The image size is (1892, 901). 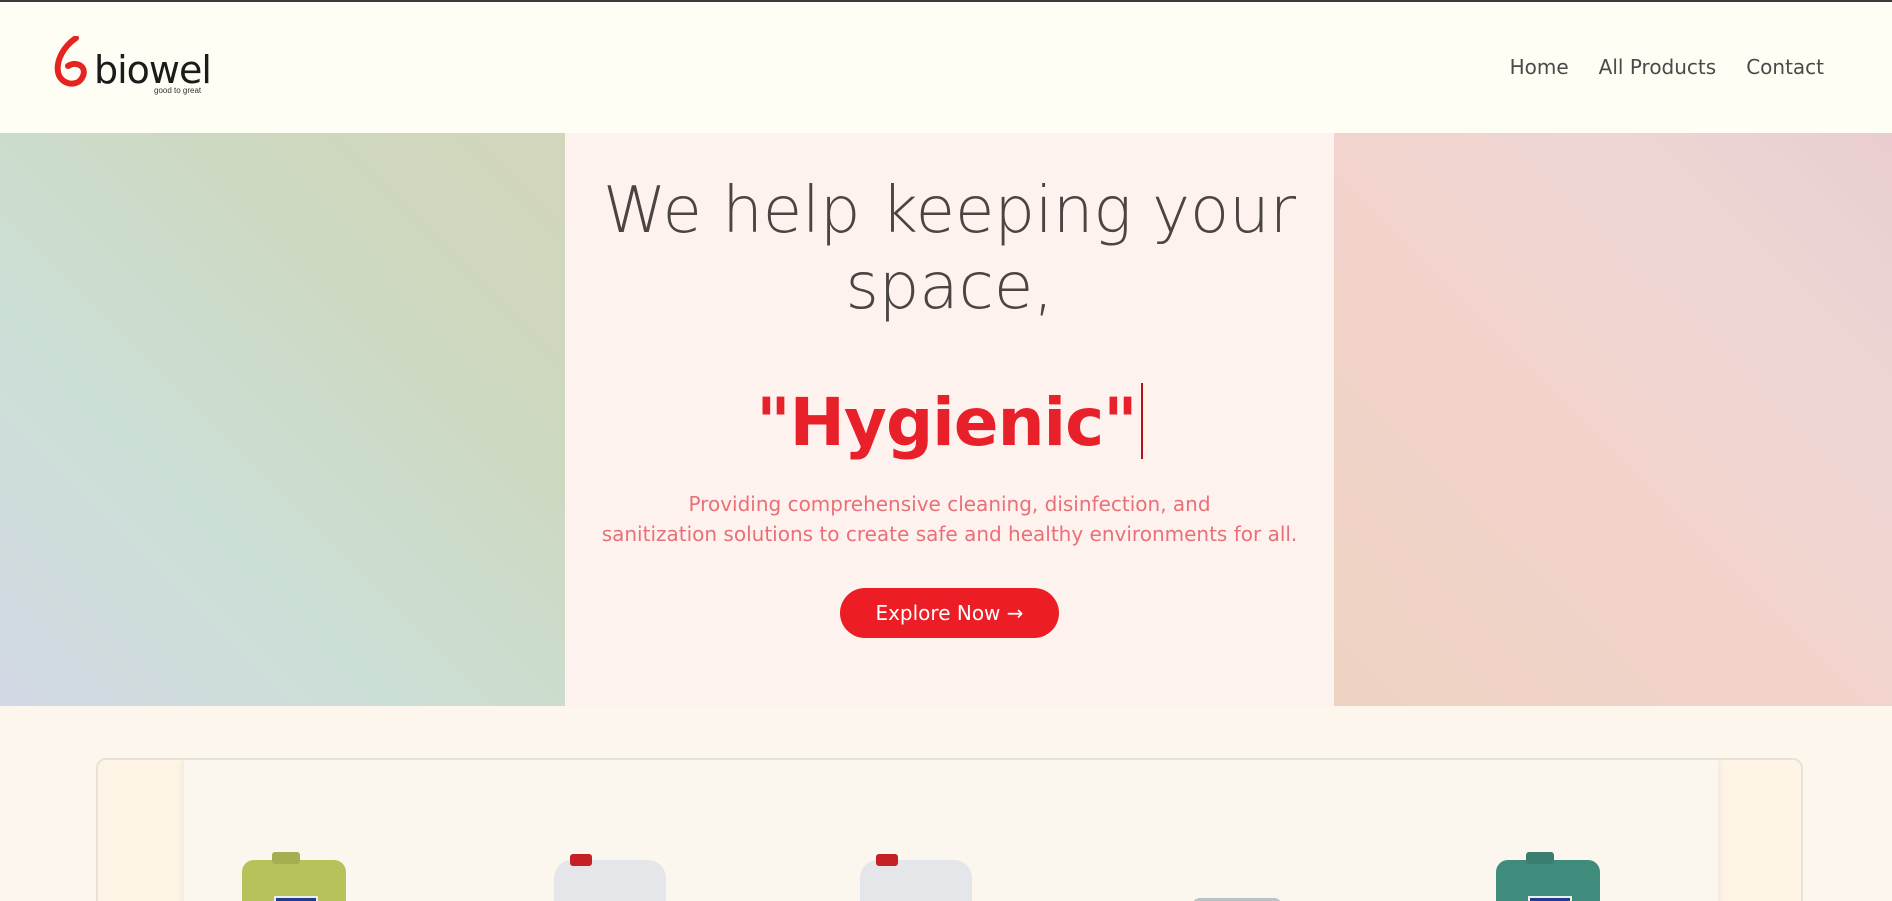 What do you see at coordinates (70, 61) in the screenshot?
I see `biowel-logo-icon` at bounding box center [70, 61].